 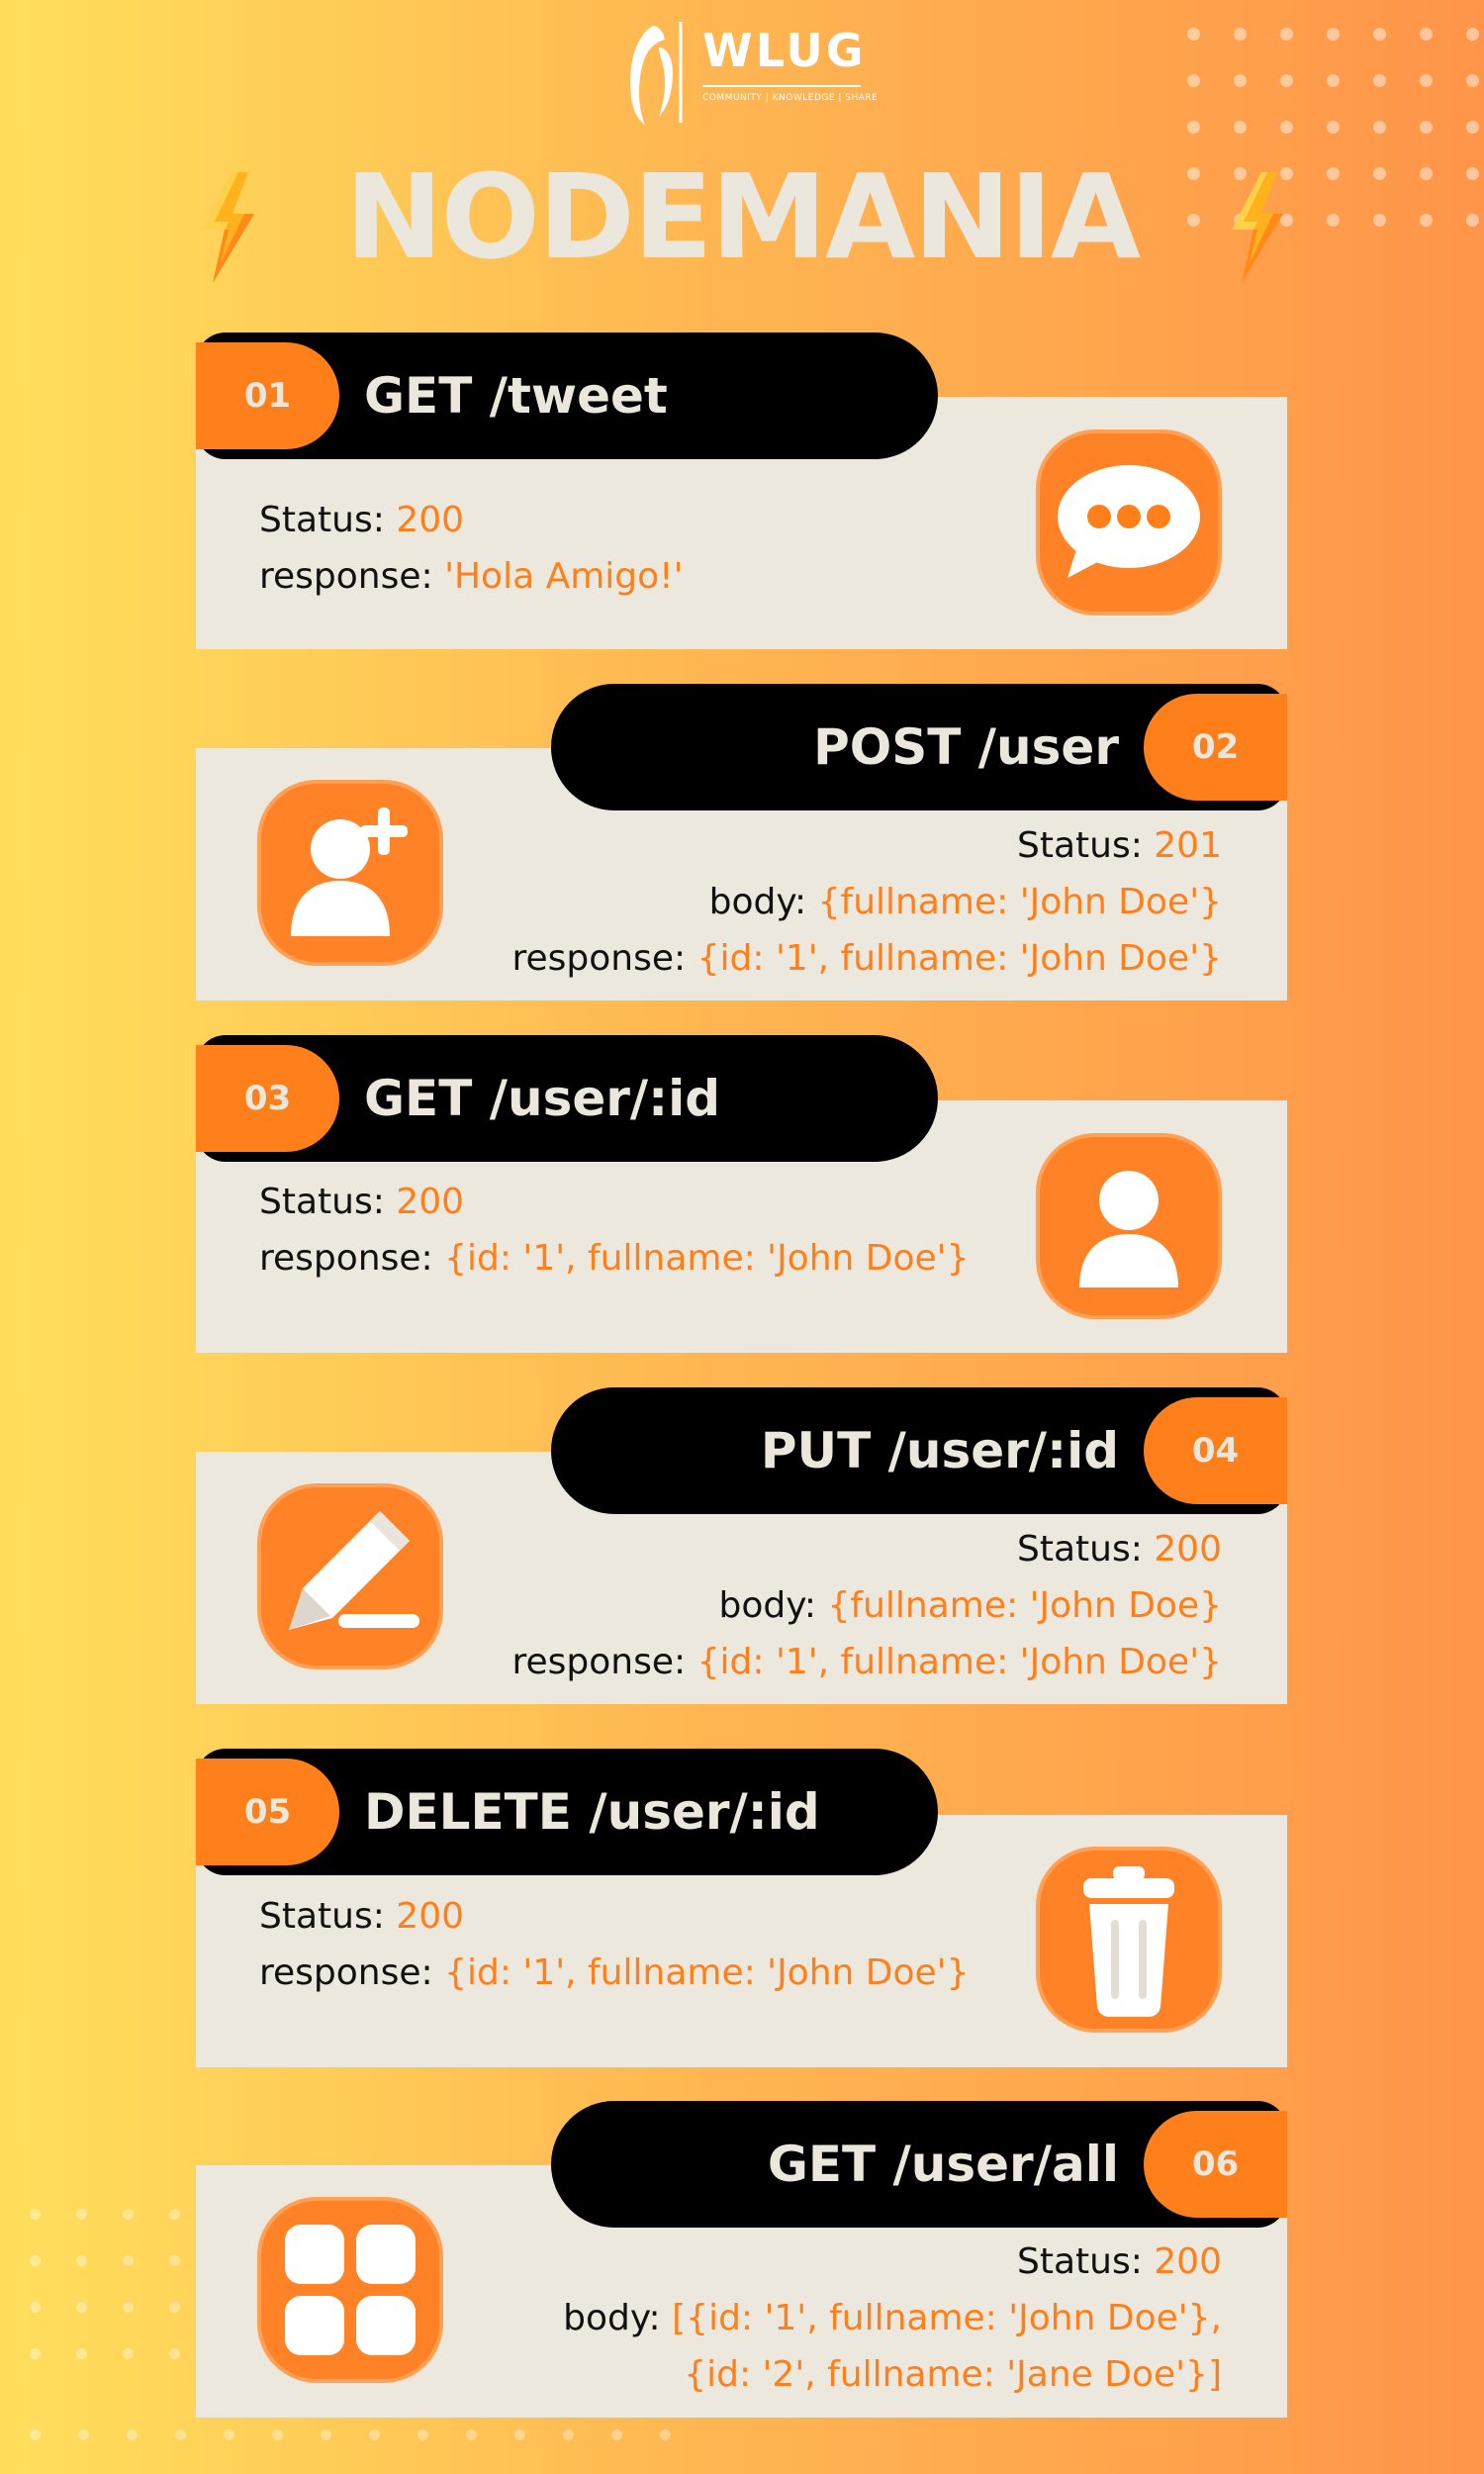 What do you see at coordinates (742, 217) in the screenshot?
I see `page-title: NODEMANIA` at bounding box center [742, 217].